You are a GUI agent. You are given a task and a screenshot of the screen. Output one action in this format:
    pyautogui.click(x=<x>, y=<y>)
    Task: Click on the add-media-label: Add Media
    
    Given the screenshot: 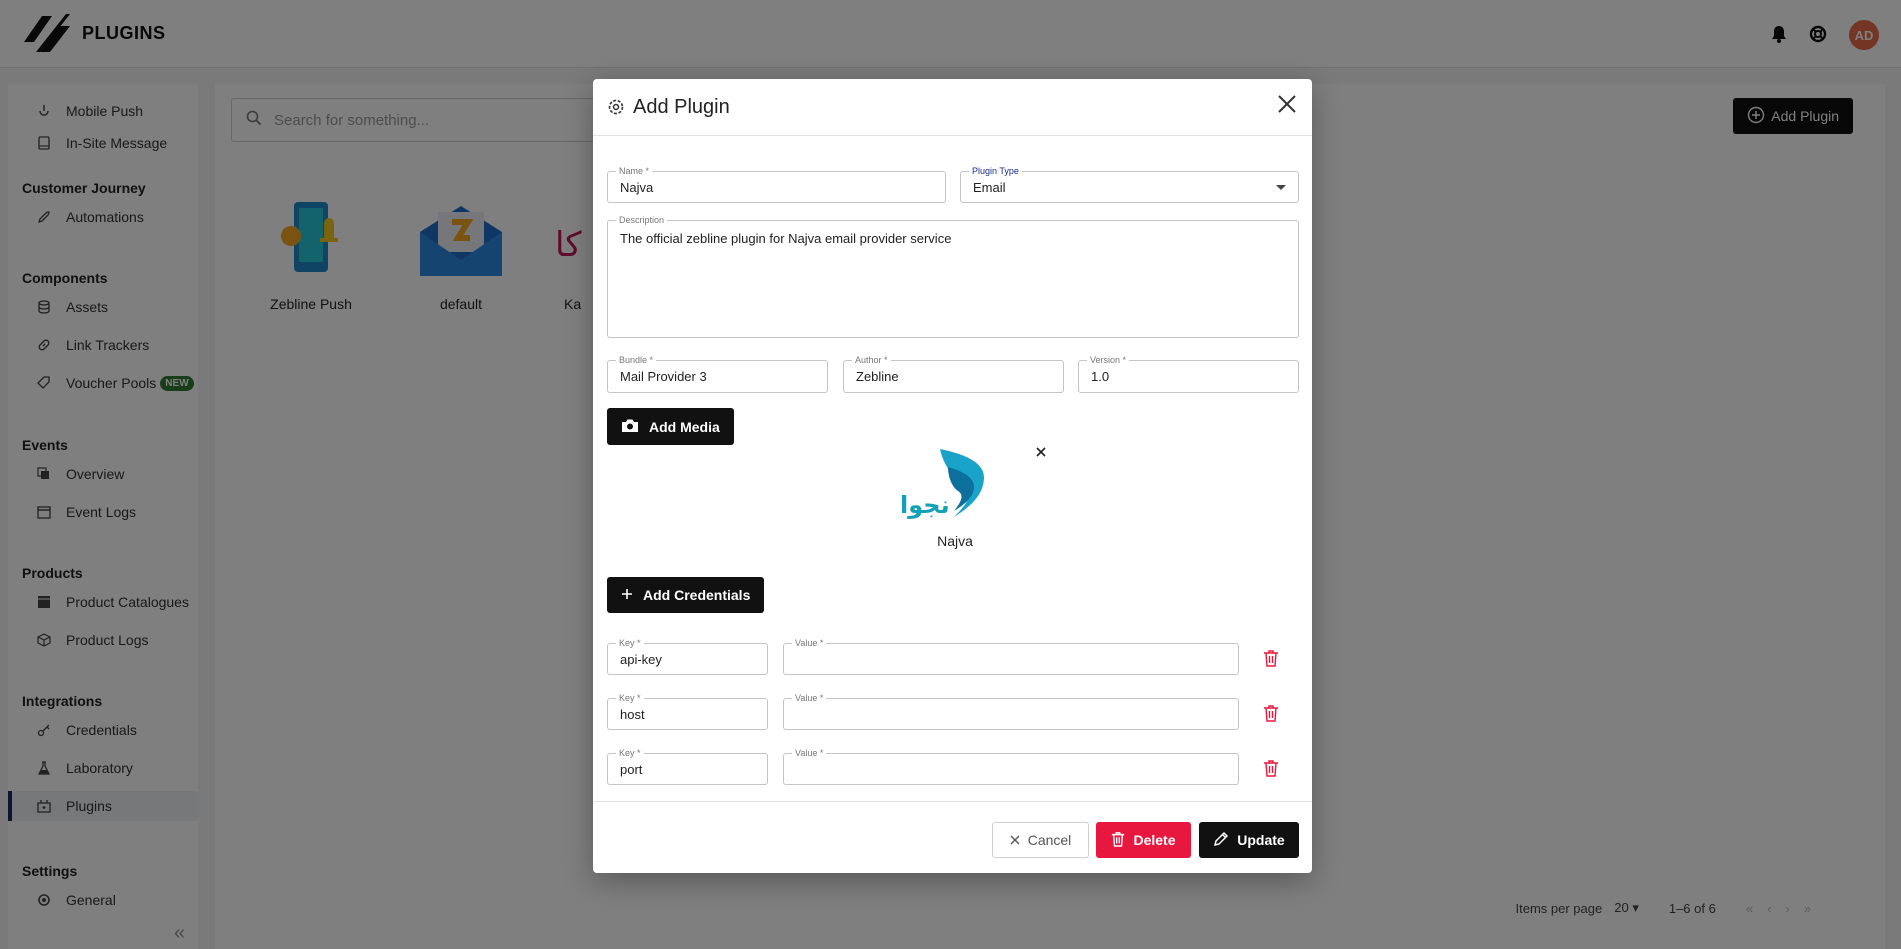 What is the action you would take?
    pyautogui.click(x=684, y=426)
    